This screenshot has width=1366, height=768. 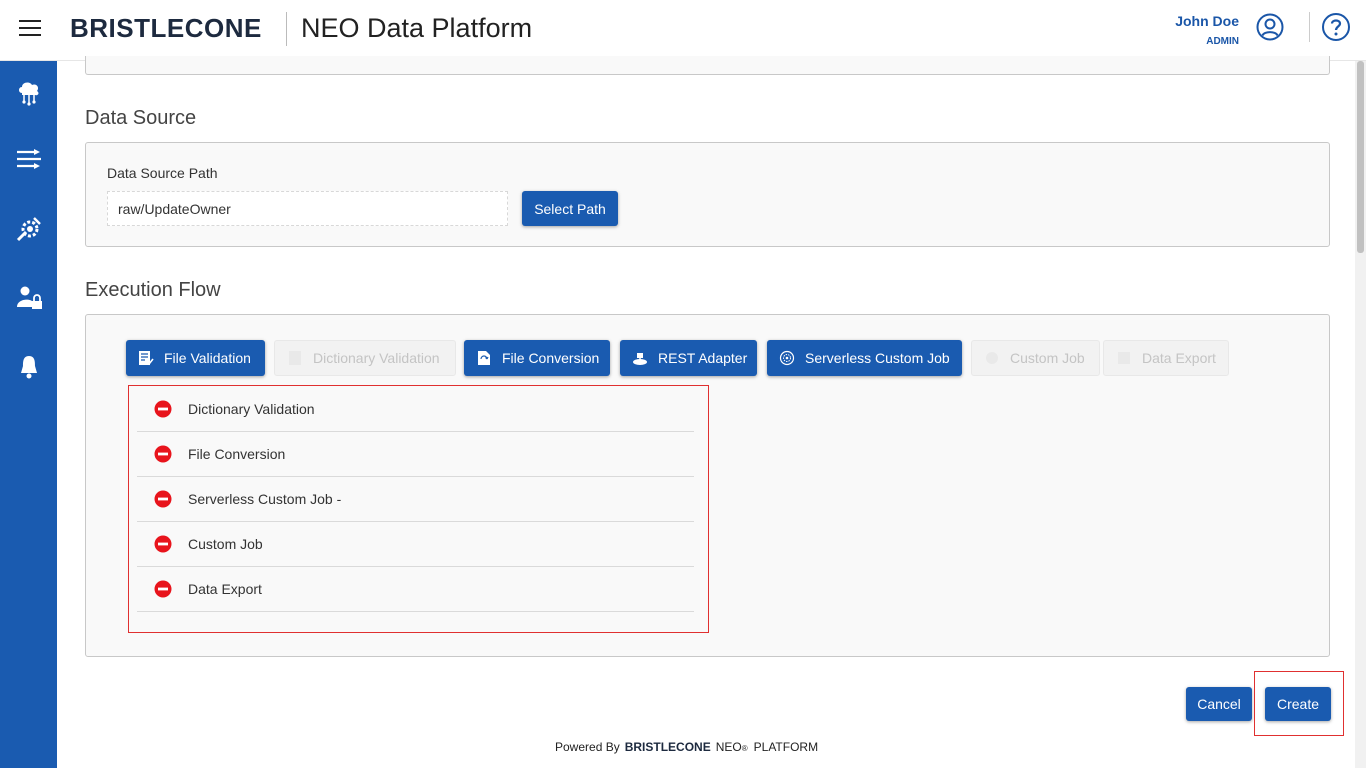 What do you see at coordinates (162, 173) in the screenshot?
I see `data-source-path-label: Data Source Path` at bounding box center [162, 173].